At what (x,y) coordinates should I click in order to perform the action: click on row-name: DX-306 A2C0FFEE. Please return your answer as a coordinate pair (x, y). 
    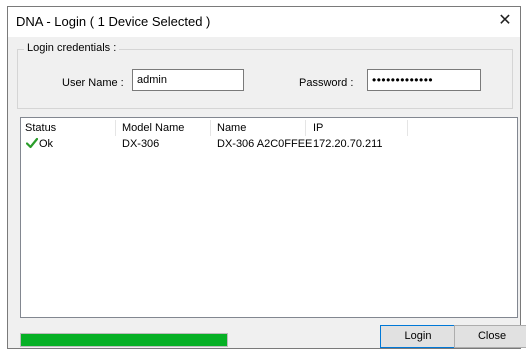
    Looking at the image, I should click on (264, 144).